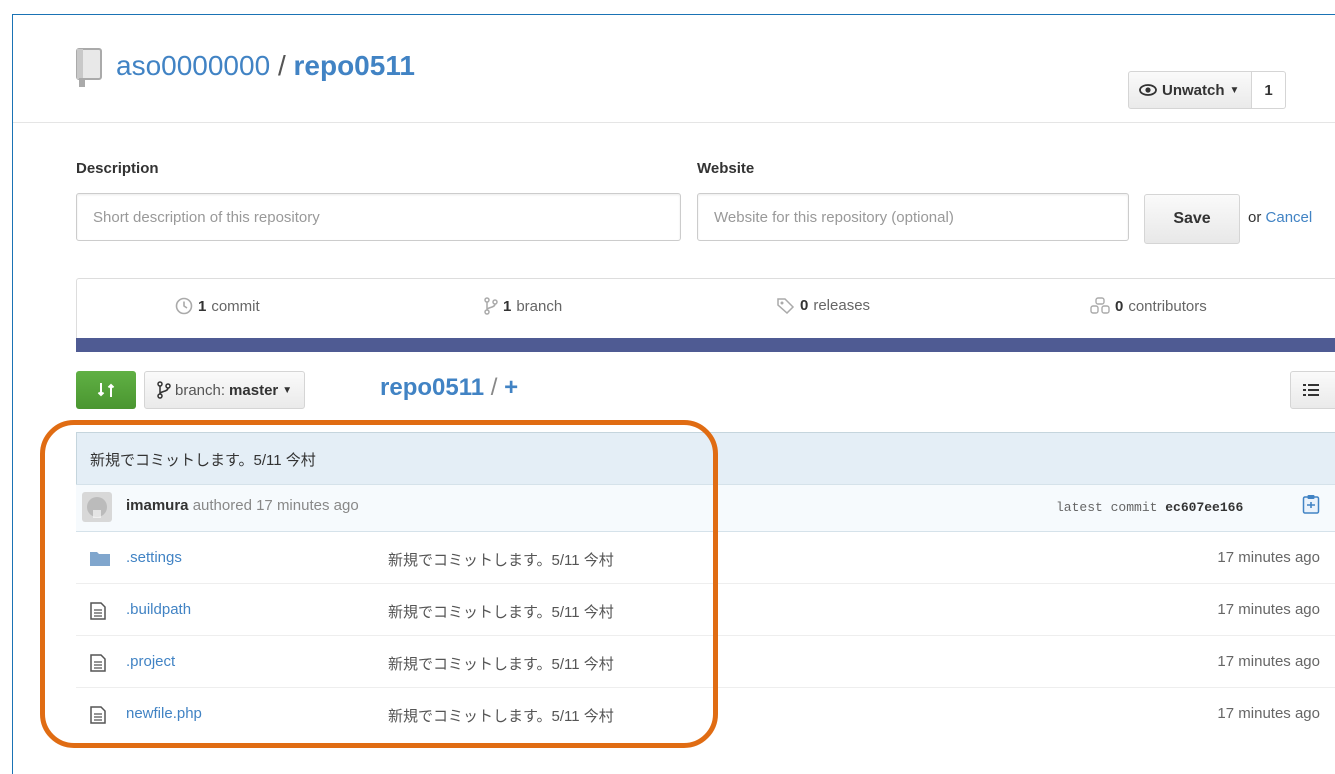 This screenshot has width=1335, height=774. What do you see at coordinates (202, 306) in the screenshot?
I see `stat-commits-count: 1` at bounding box center [202, 306].